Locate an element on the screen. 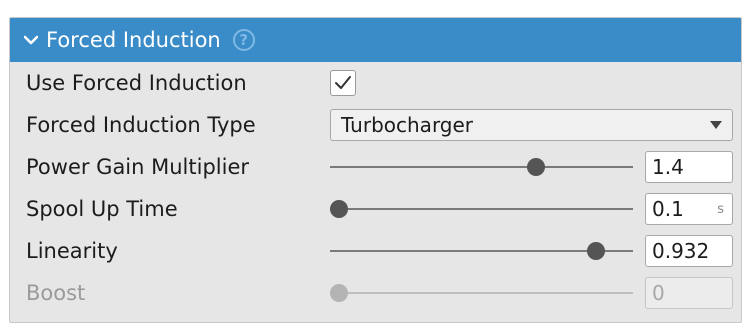  help-circle-icon: ? is located at coordinates (243, 40).